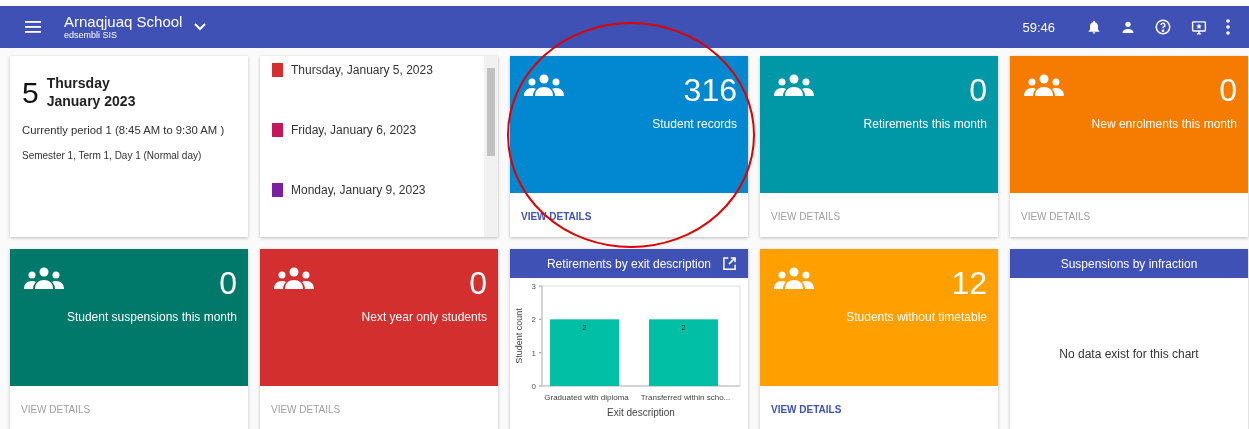 This screenshot has width=1249, height=429. Describe the element at coordinates (916, 317) in the screenshot. I see `stat-label: Students without timetable` at that location.